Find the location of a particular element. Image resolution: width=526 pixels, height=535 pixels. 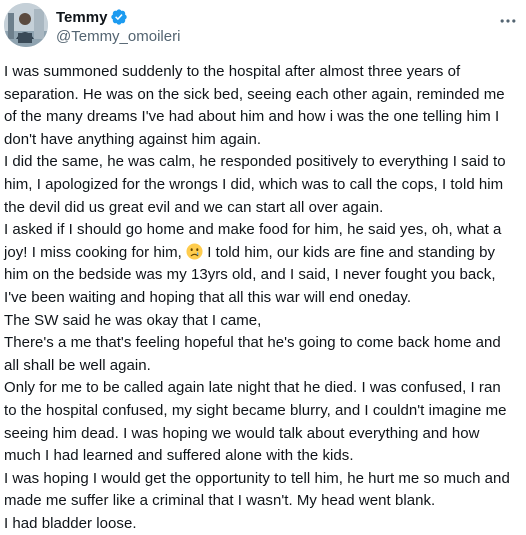

author-name-row: Temmy is located at coordinates (118, 17).